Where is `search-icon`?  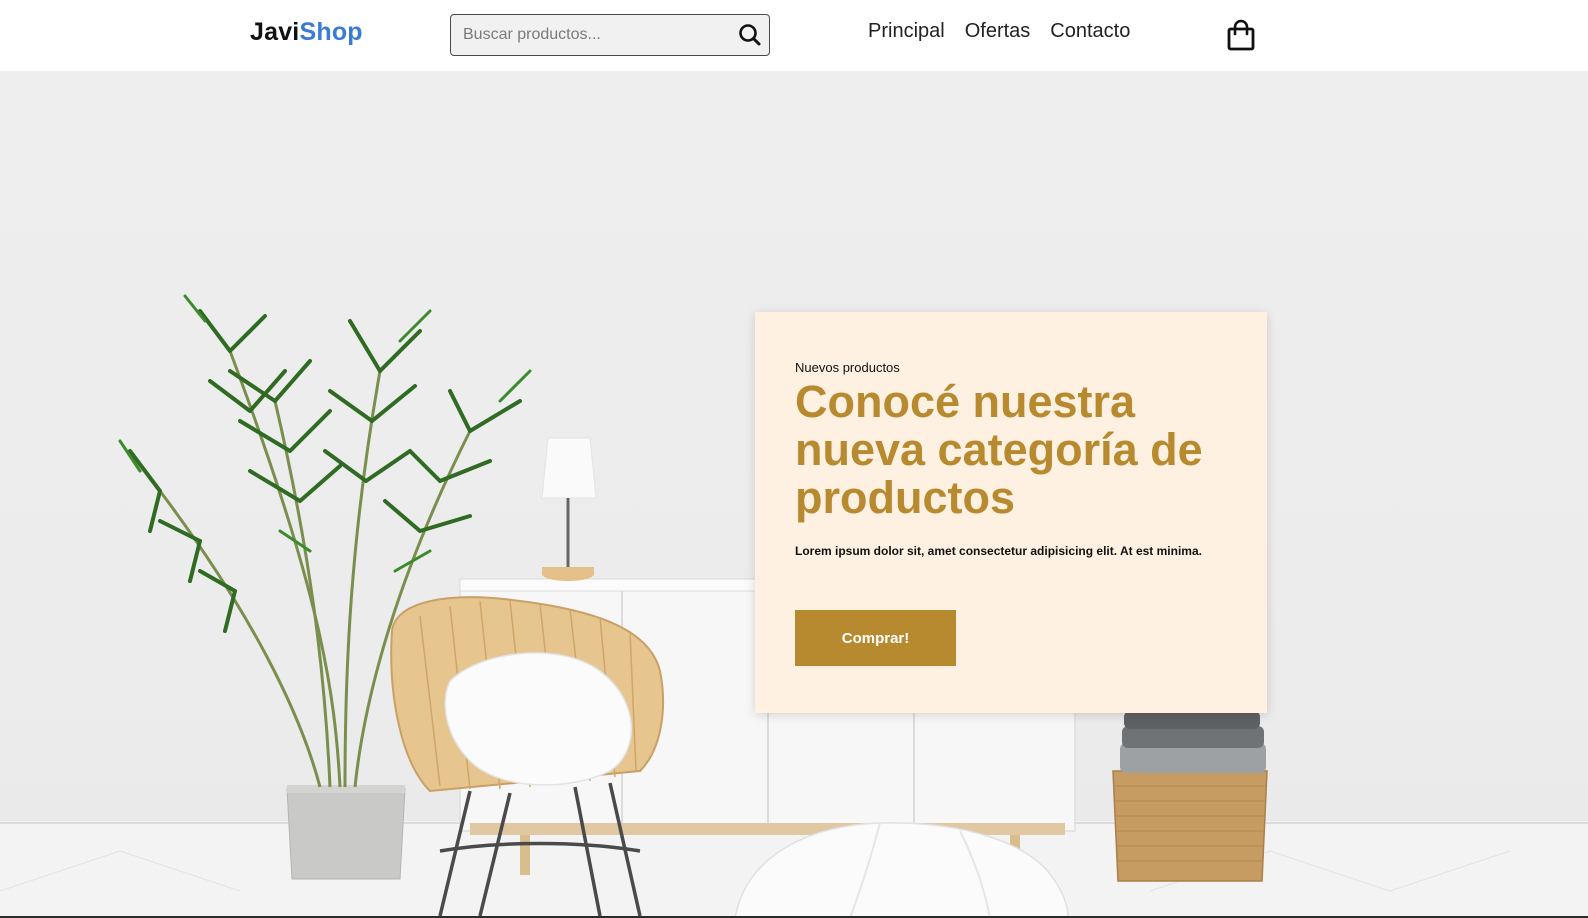 search-icon is located at coordinates (750, 35).